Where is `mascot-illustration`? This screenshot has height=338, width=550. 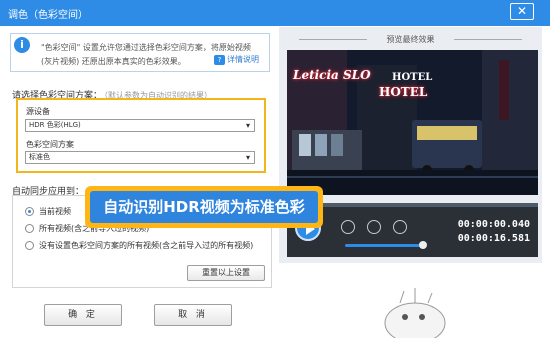
mascot-illustration is located at coordinates (415, 313).